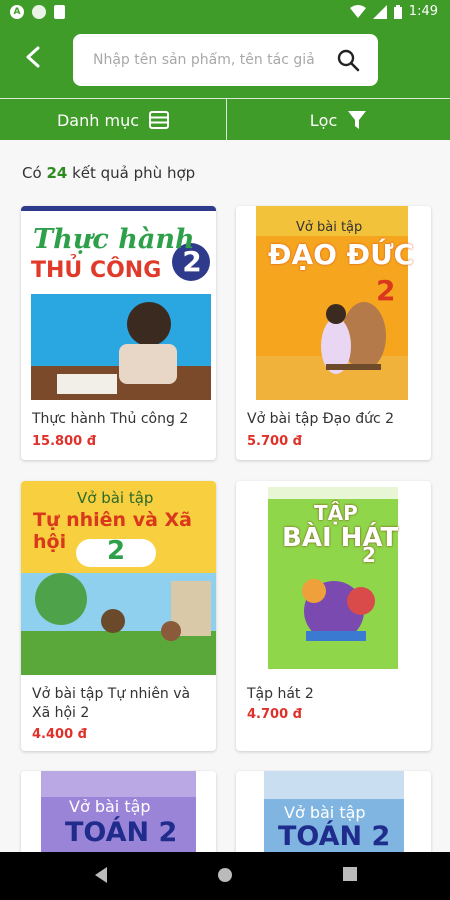 The width and height of the screenshot is (450, 900). I want to click on search-box, so click(225, 60).